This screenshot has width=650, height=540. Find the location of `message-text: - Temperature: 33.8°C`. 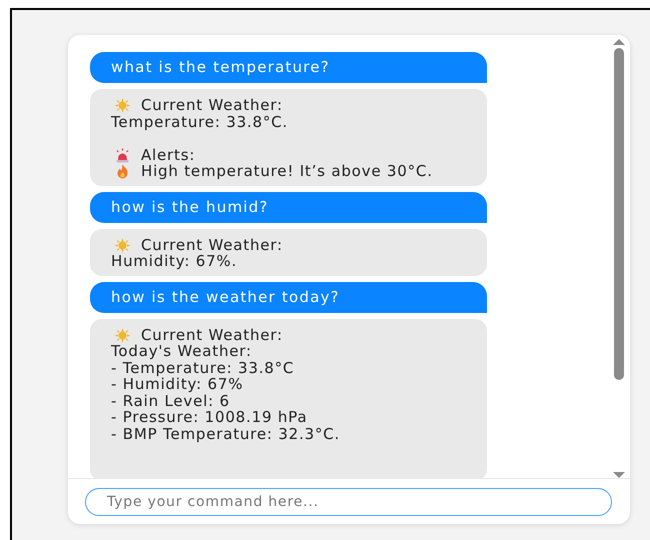

message-text: - Temperature: 33.8°C is located at coordinates (202, 368).